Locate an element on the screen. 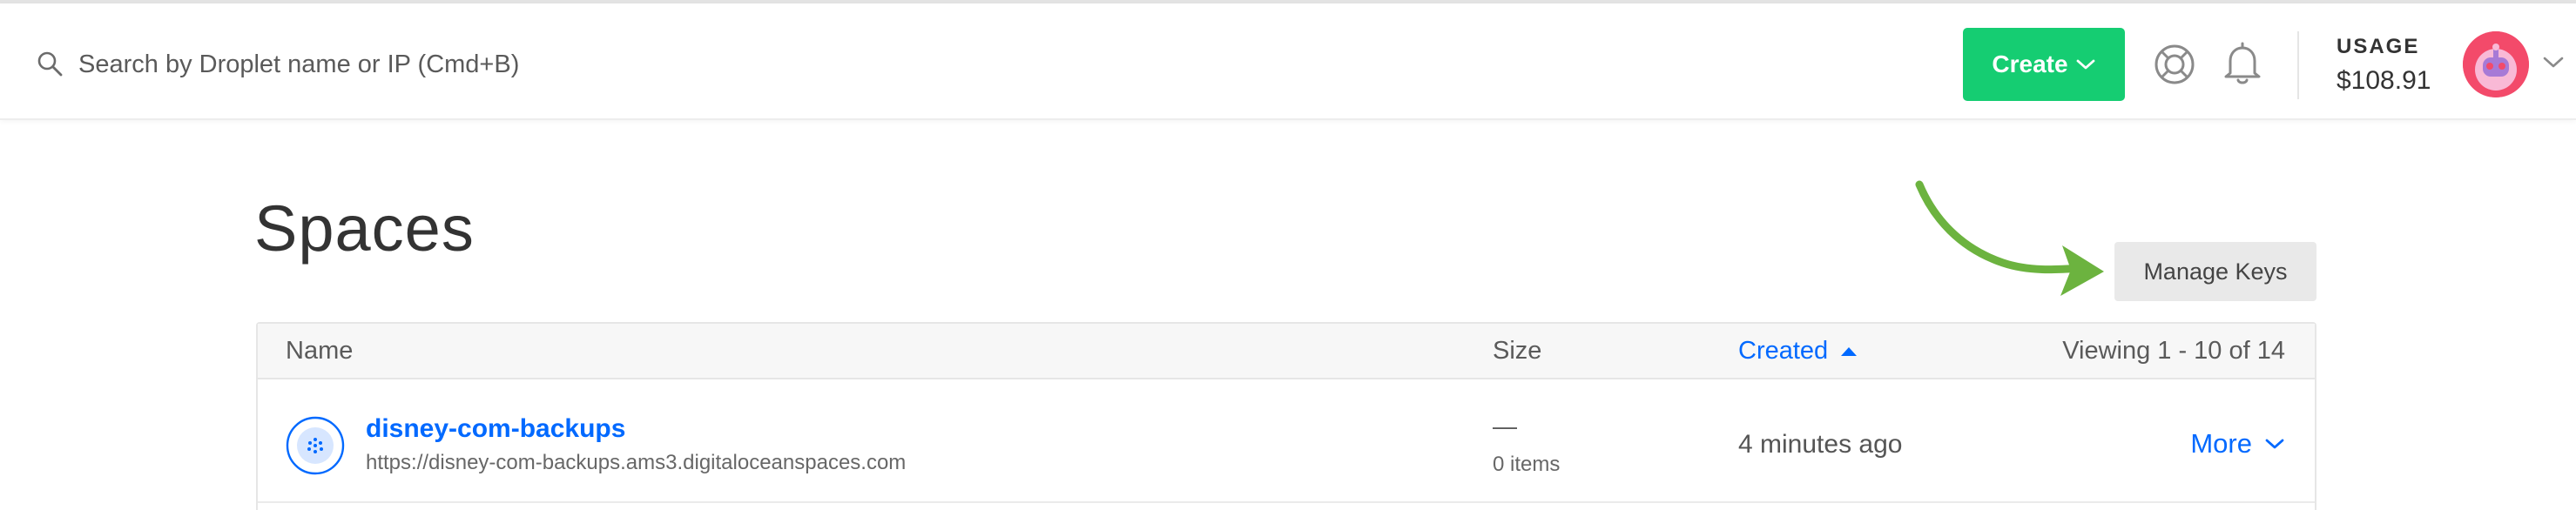  bell-icon is located at coordinates (2242, 63).